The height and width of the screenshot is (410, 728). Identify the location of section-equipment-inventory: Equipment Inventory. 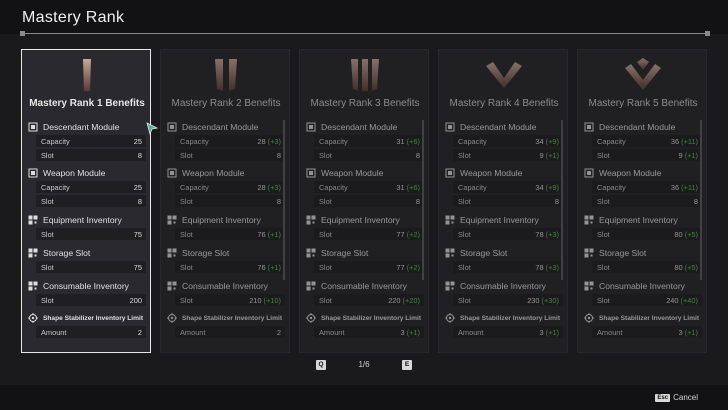
(86, 220).